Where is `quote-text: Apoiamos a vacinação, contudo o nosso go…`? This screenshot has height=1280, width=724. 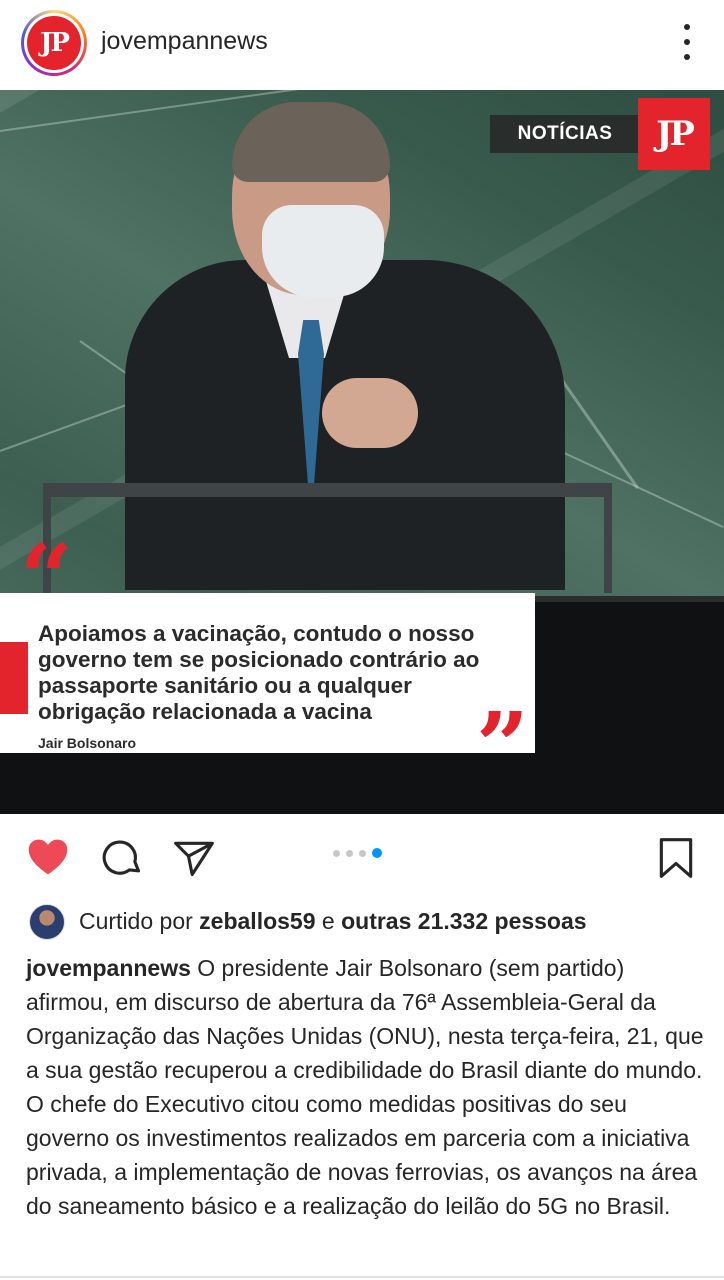 quote-text: Apoiamos a vacinação, contudo o nosso go… is located at coordinates (259, 672).